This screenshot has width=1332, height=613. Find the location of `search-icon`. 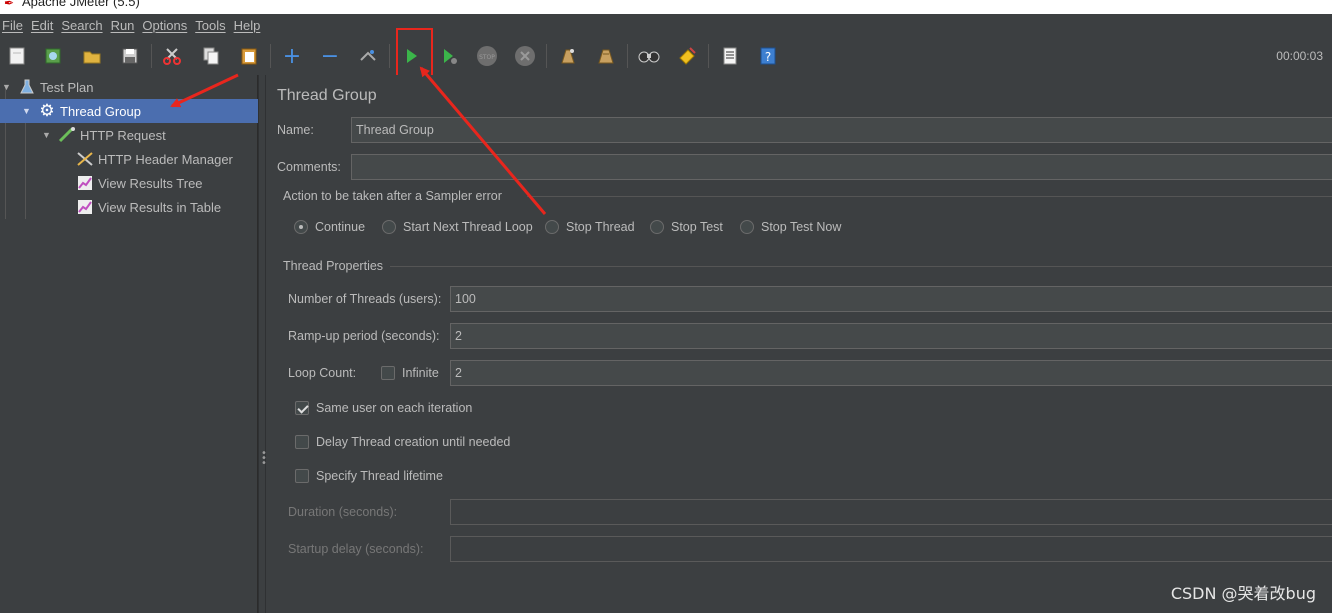

search-icon is located at coordinates (649, 56).